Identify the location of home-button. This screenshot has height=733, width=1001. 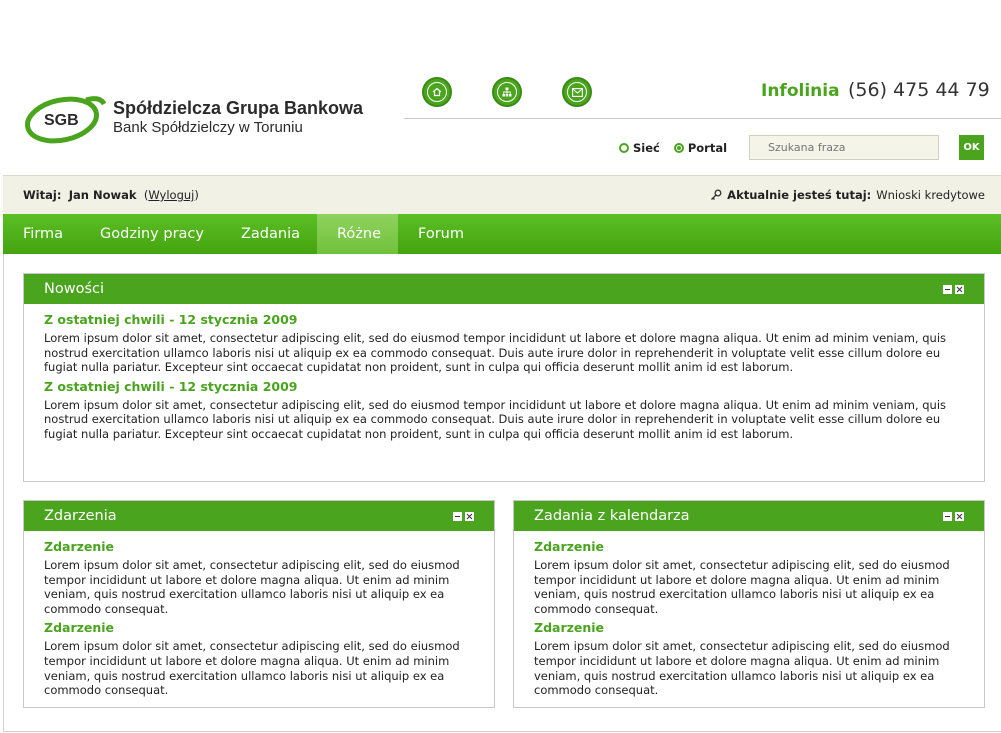
(437, 92).